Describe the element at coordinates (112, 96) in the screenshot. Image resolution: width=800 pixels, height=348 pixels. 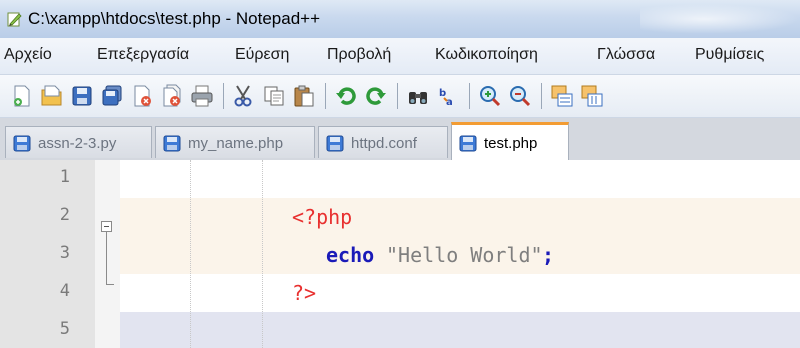
I see `save-all-icon` at that location.